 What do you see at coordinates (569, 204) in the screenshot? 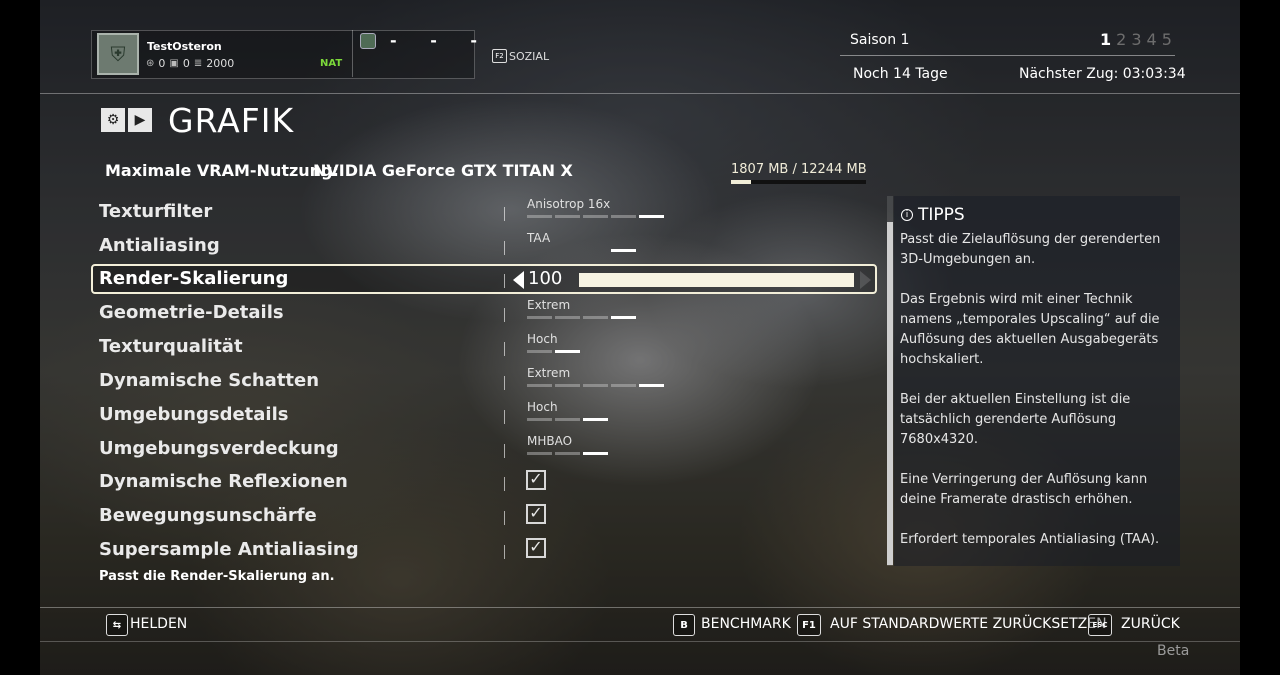
I see `setting-value: Anisotrop 16x` at bounding box center [569, 204].